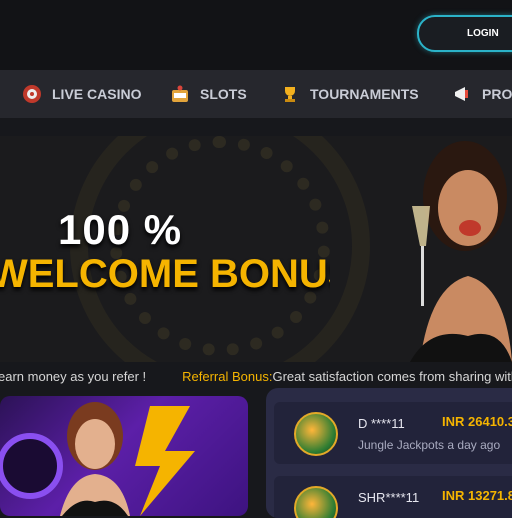 The width and height of the screenshot is (512, 518). I want to click on jardin-lion-logo, so click(316, 502).